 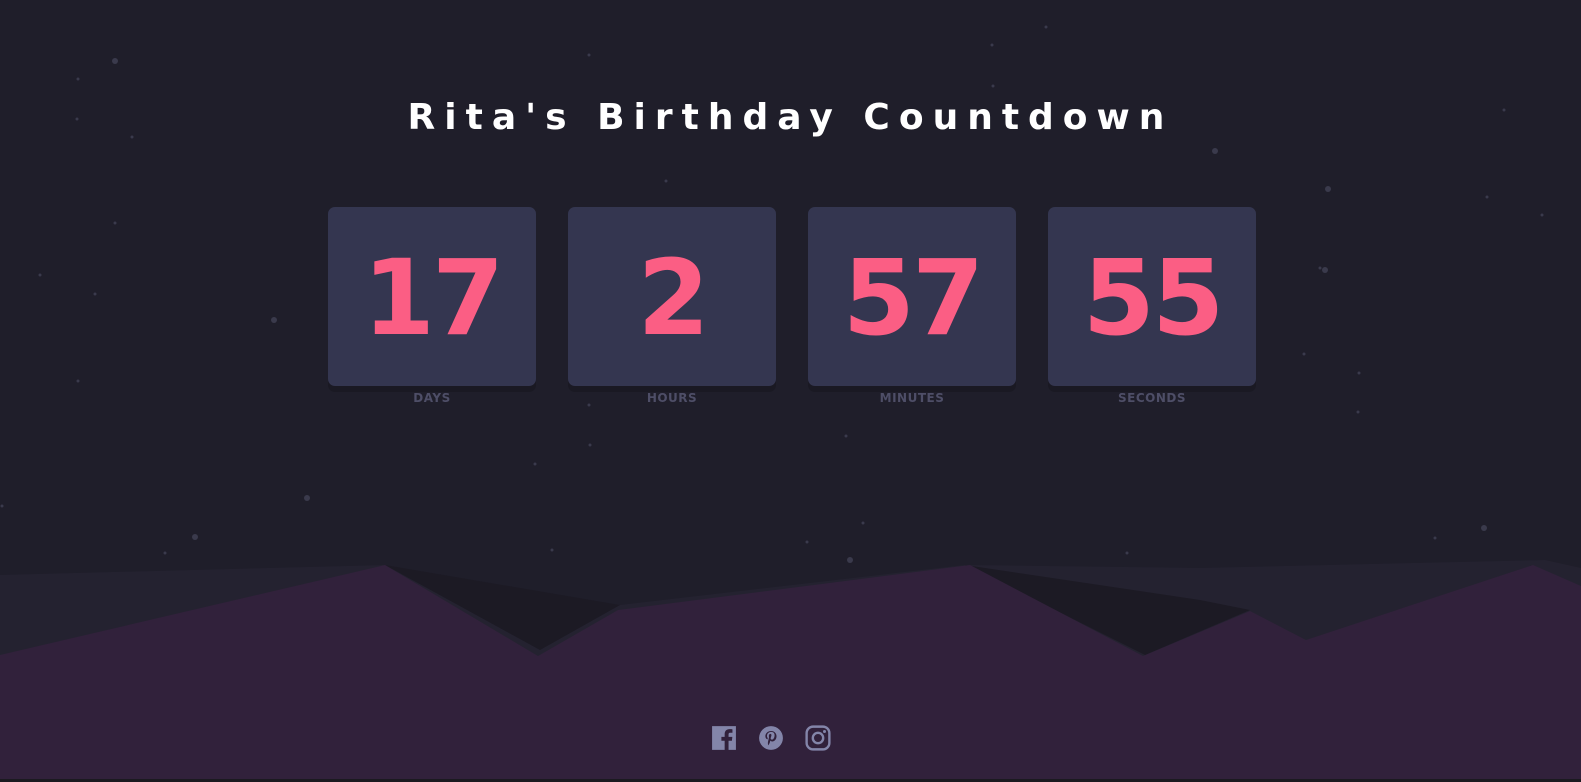 What do you see at coordinates (912, 398) in the screenshot?
I see `minutes-label: MINUTES` at bounding box center [912, 398].